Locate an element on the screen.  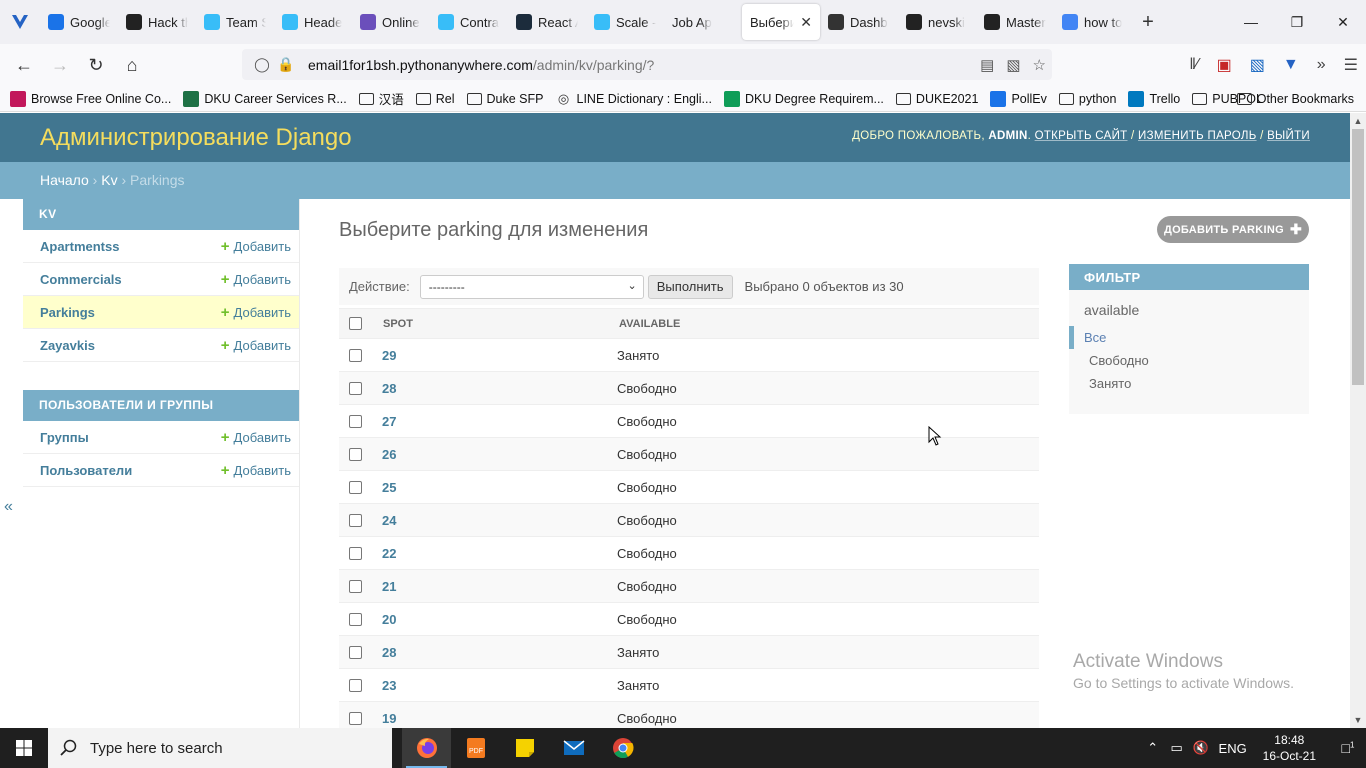
close-window-icon: ✕ is located at coordinates (1343, 22).